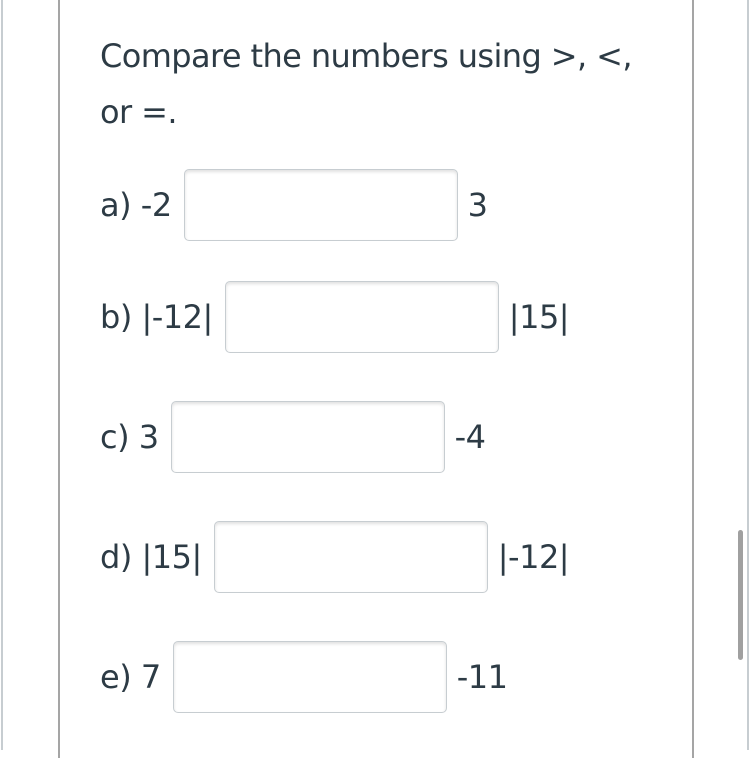  What do you see at coordinates (748, 375) in the screenshot?
I see `window-frame-right` at bounding box center [748, 375].